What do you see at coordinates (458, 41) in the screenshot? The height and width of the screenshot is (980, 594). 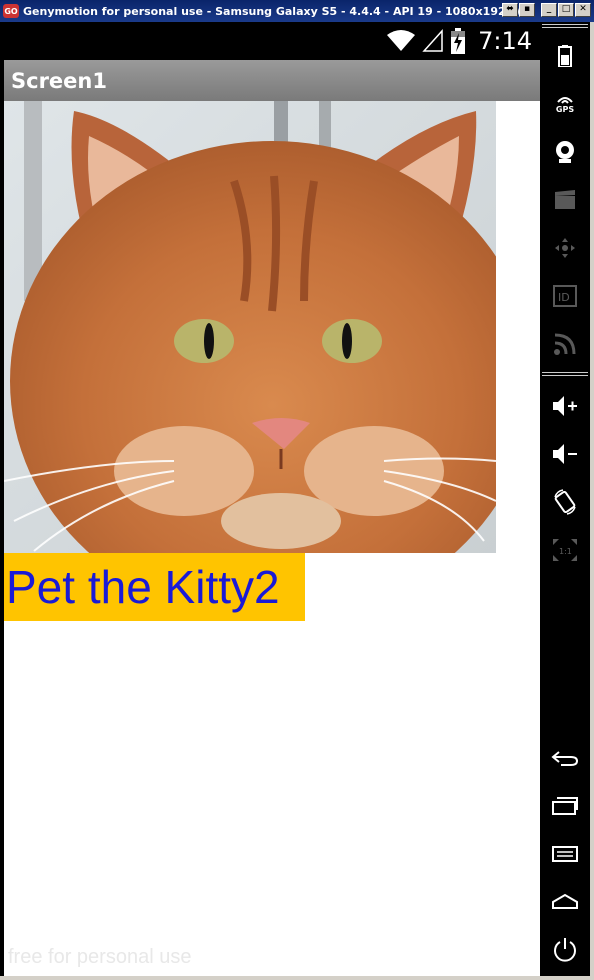 I see `battery-charging-icon` at bounding box center [458, 41].